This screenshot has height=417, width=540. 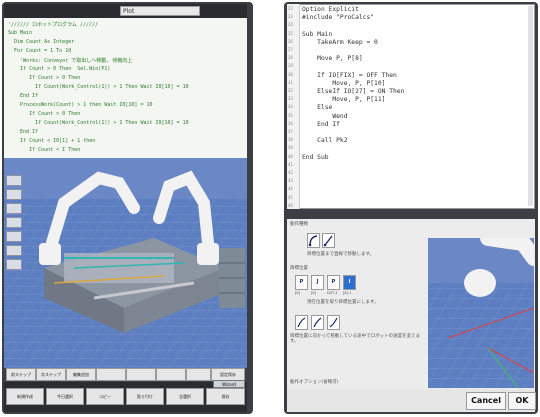 What do you see at coordinates (14, 236) in the screenshot?
I see `view-front-button` at bounding box center [14, 236].